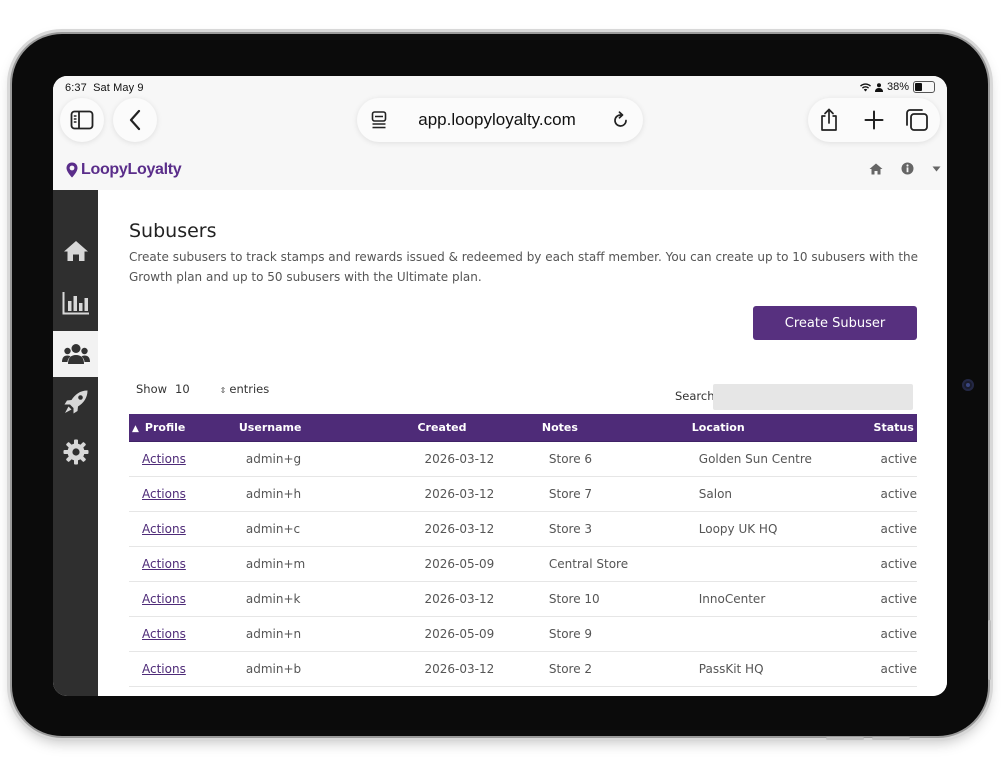  What do you see at coordinates (865, 86) in the screenshot?
I see `wifi-icon` at bounding box center [865, 86].